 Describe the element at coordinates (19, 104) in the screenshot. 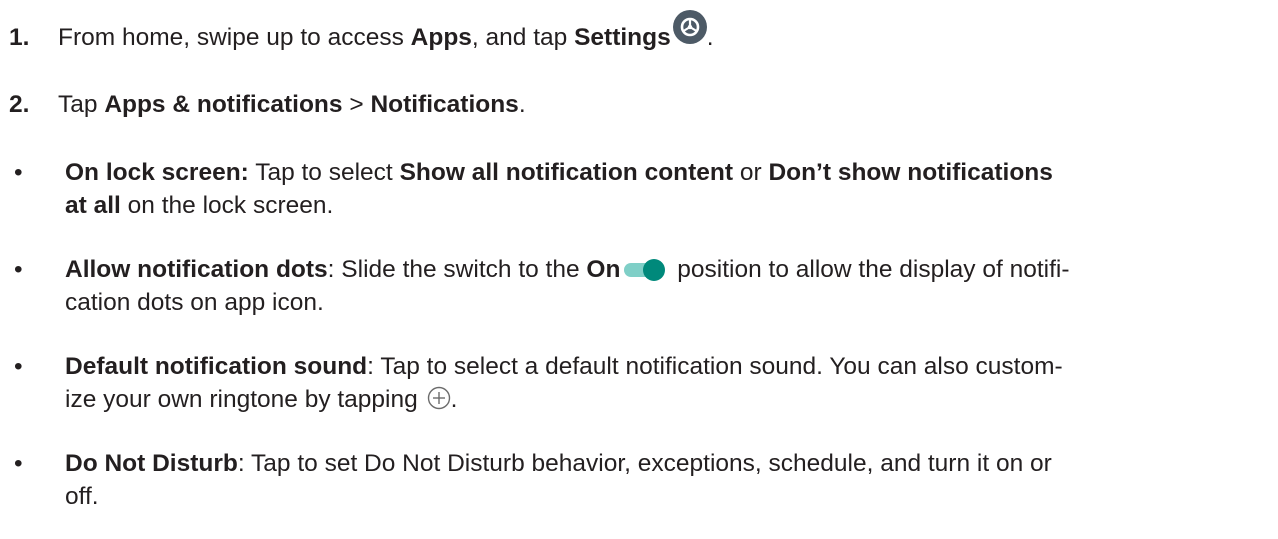

I see `step-number: 2.` at that location.